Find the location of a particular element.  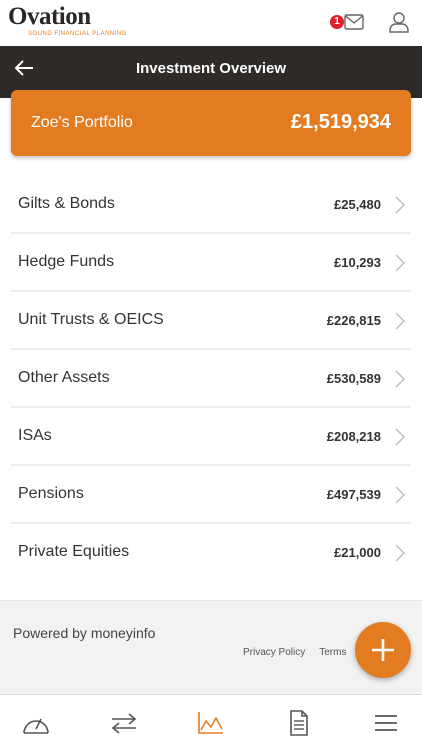

tab-menu is located at coordinates (386, 723).